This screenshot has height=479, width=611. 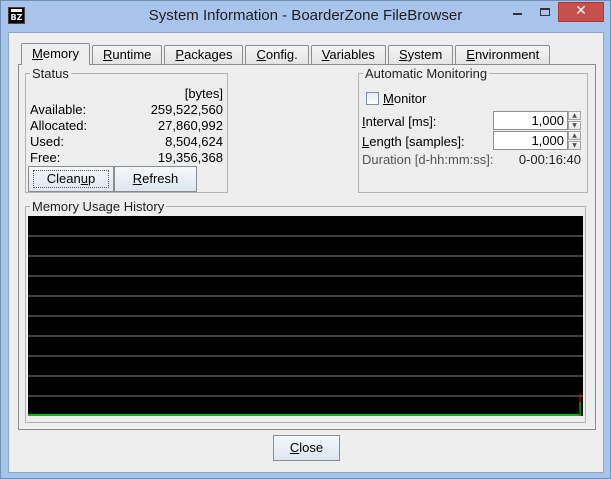 What do you see at coordinates (372, 98) in the screenshot?
I see `monitor-checkbox` at bounding box center [372, 98].